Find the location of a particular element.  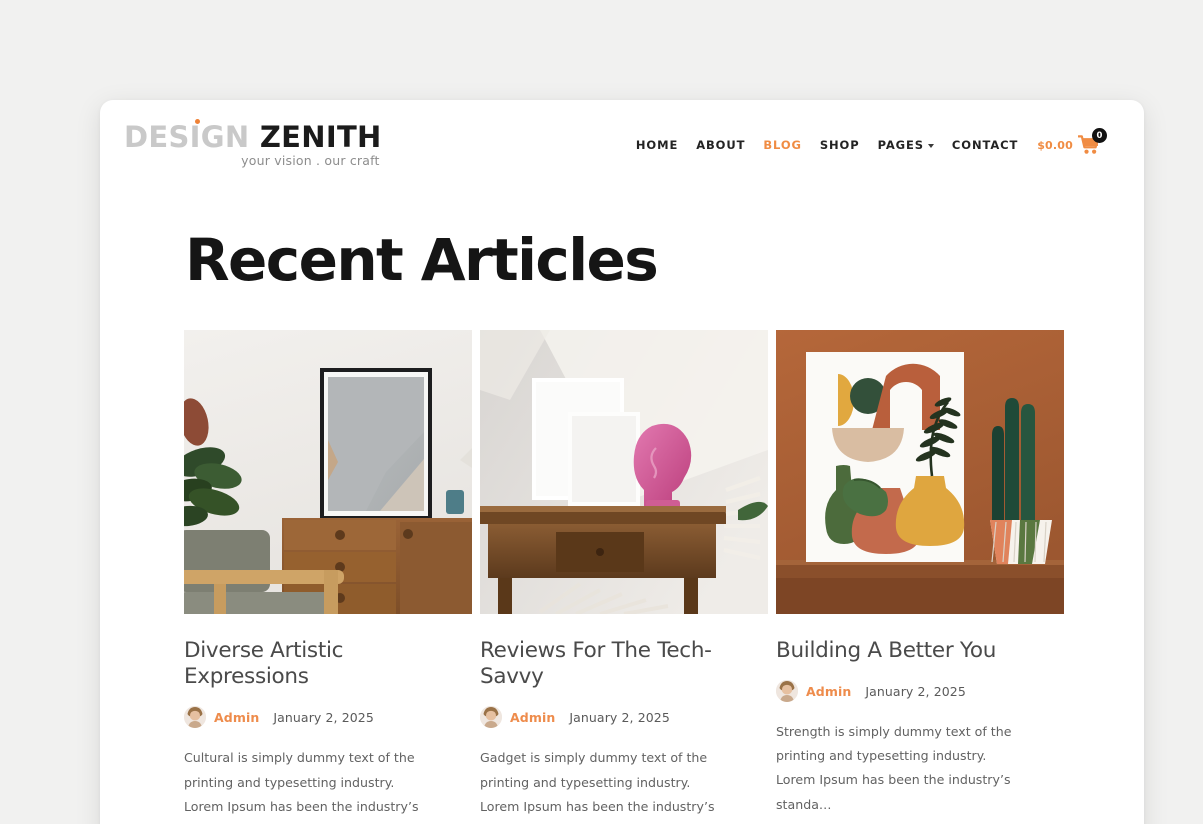

nav-item-pages: PAGES is located at coordinates (906, 145).